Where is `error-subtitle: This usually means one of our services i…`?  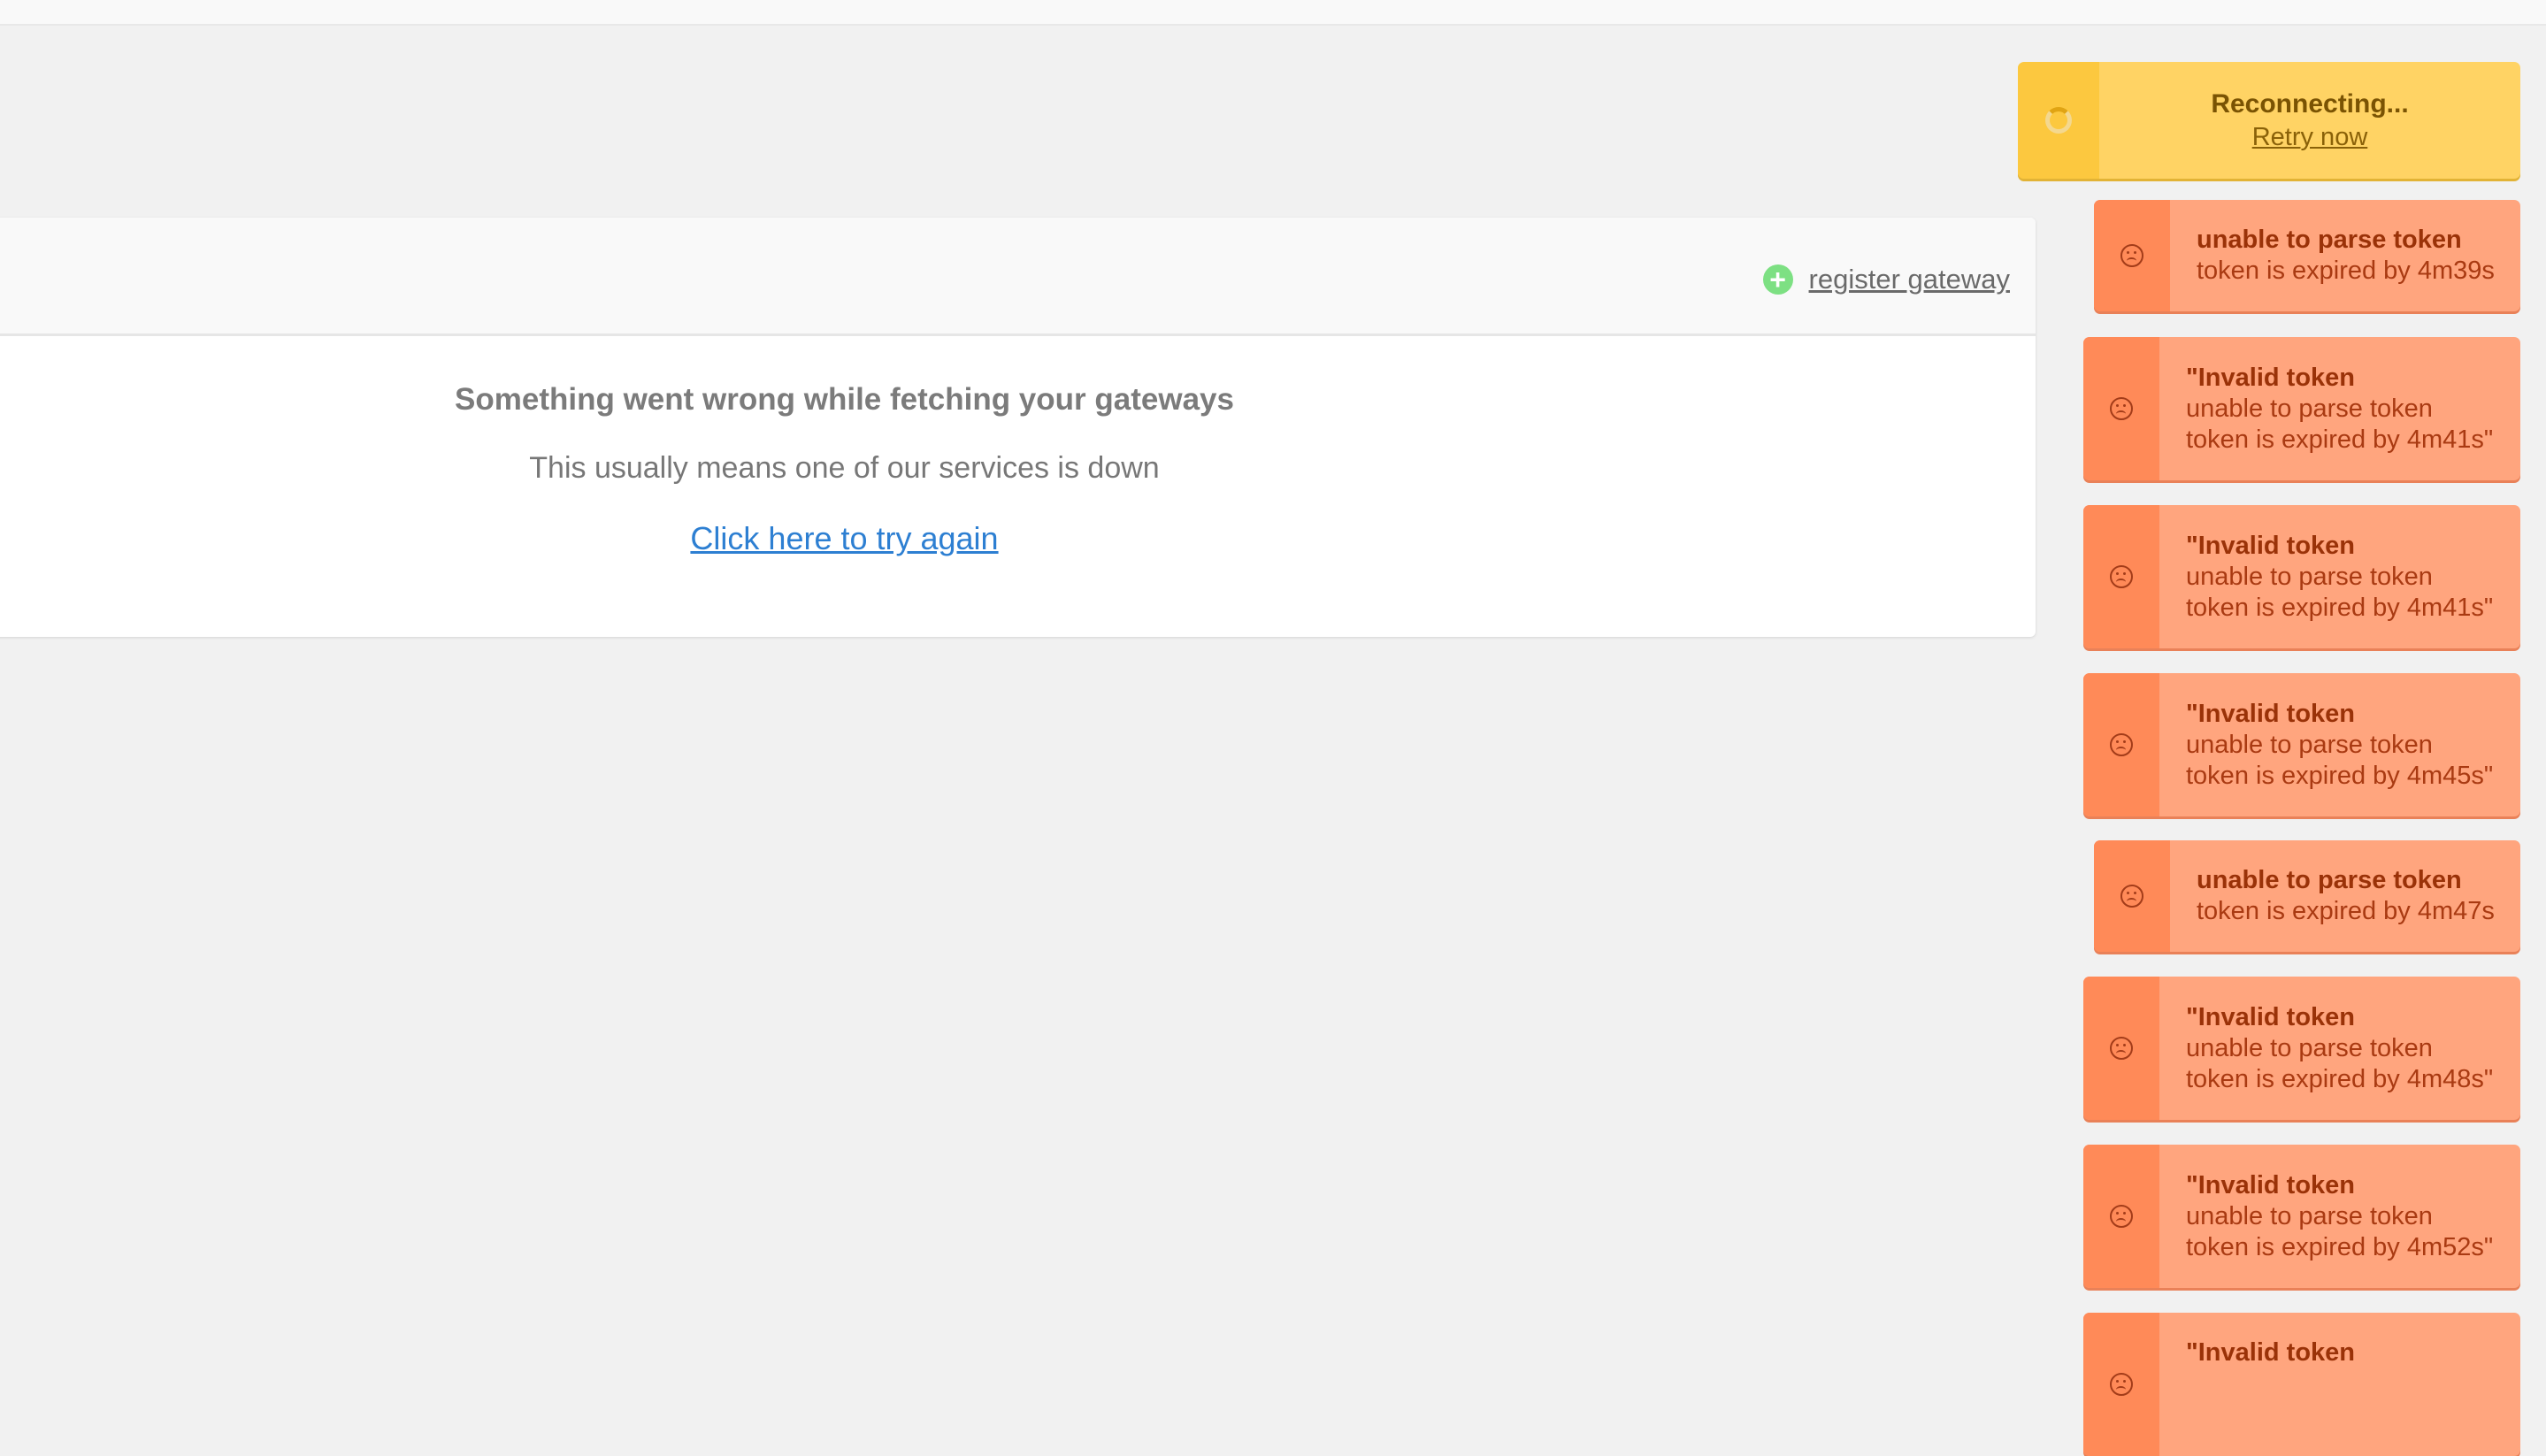
error-subtitle: This usually means one of our services i… is located at coordinates (844, 468).